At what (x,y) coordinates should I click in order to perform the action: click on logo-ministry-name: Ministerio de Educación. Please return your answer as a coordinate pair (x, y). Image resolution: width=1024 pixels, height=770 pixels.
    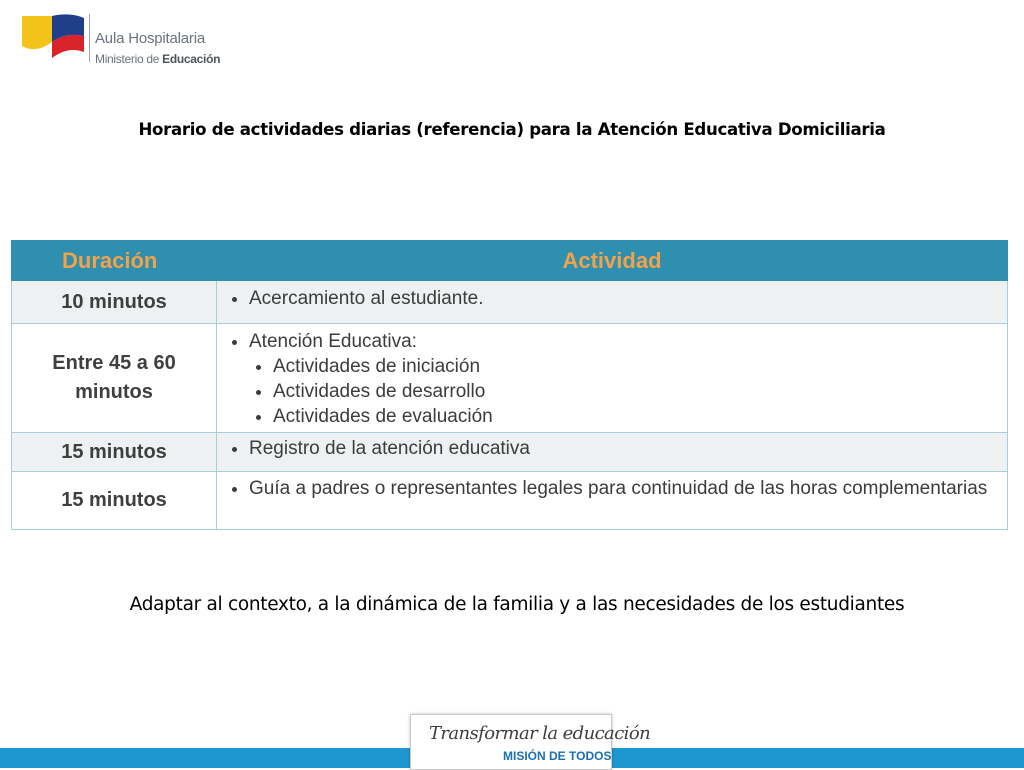
    Looking at the image, I should click on (158, 59).